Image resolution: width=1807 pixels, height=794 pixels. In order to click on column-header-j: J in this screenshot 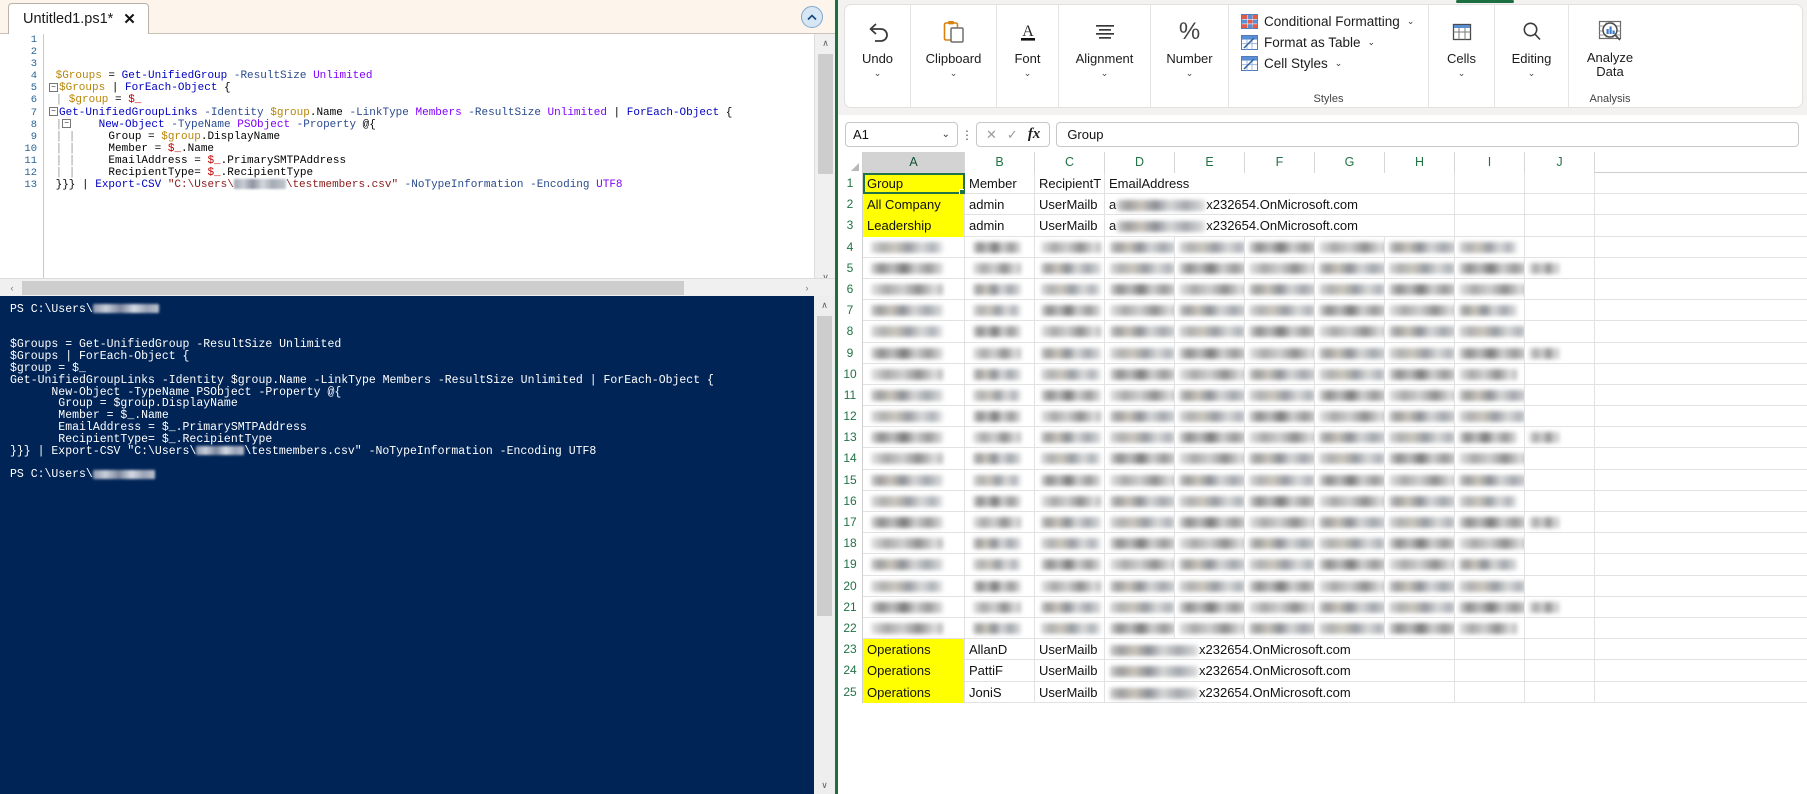, I will do `click(1560, 162)`.